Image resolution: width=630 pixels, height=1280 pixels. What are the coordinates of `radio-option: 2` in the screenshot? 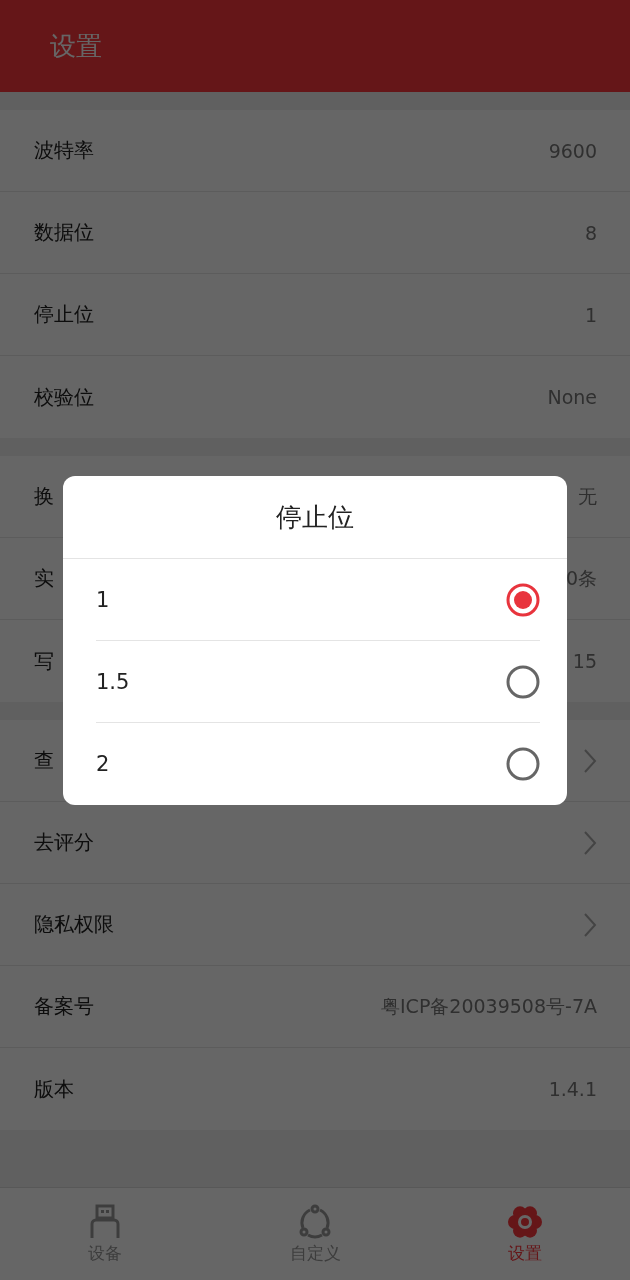 It's located at (318, 764).